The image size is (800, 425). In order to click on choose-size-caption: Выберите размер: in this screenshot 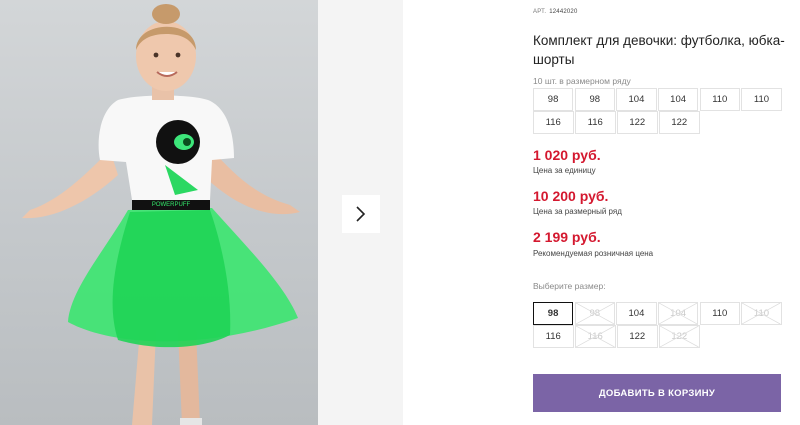, I will do `click(569, 286)`.